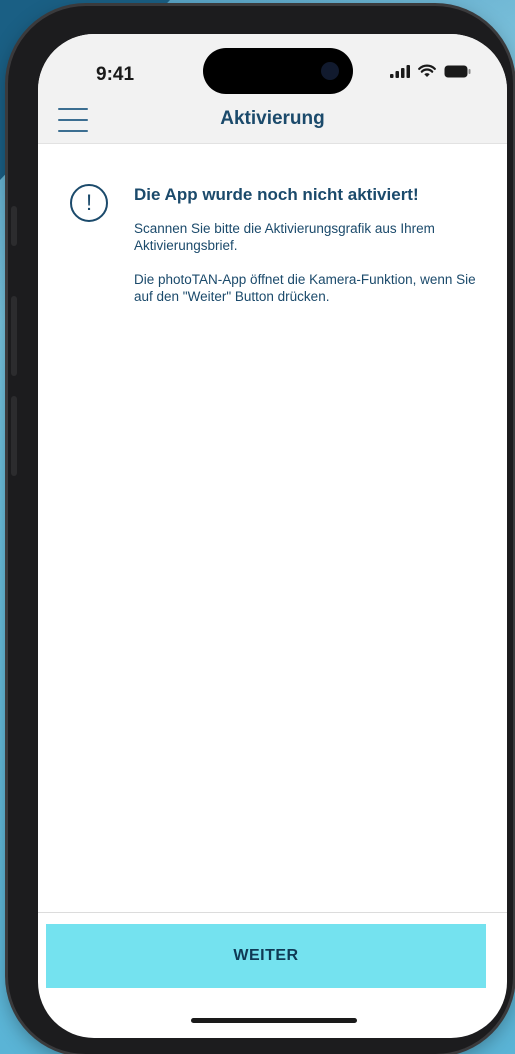 The image size is (515, 1054). What do you see at coordinates (278, 71) in the screenshot?
I see `dynamic-island` at bounding box center [278, 71].